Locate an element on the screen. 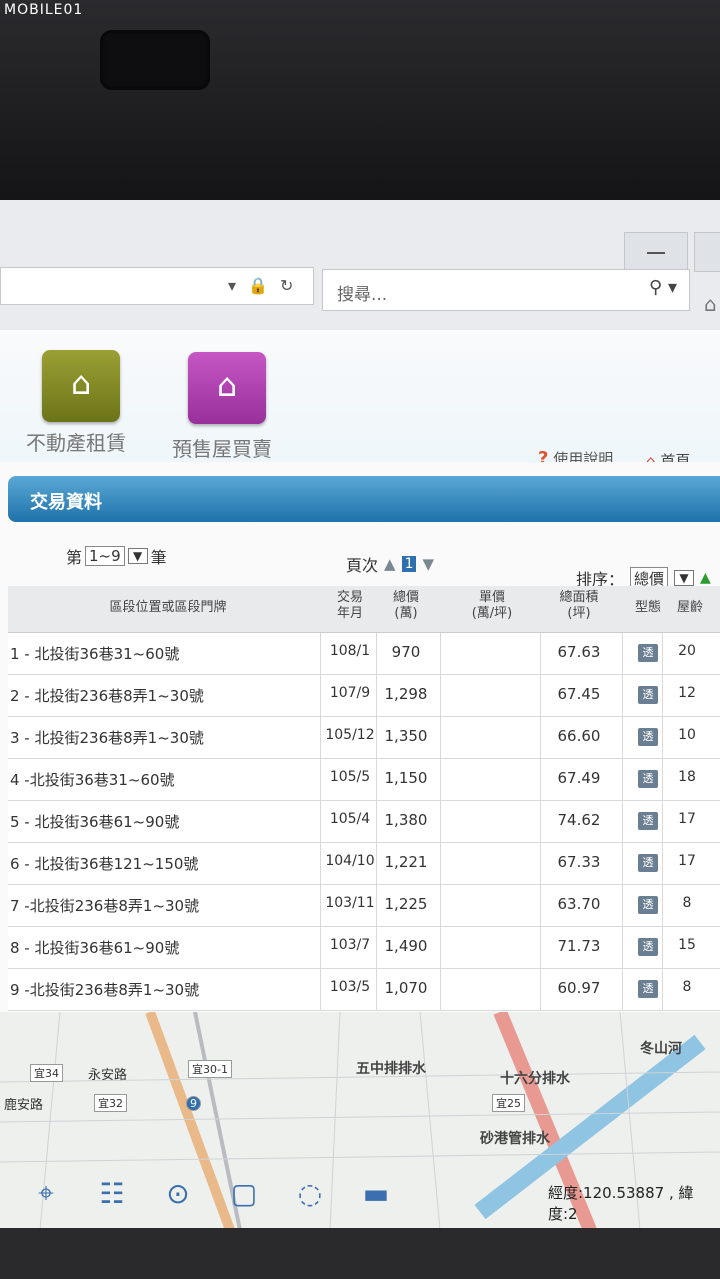 The height and width of the screenshot is (1279, 720). record-range: 第 1~9 ▼ 筆 is located at coordinates (116, 556).